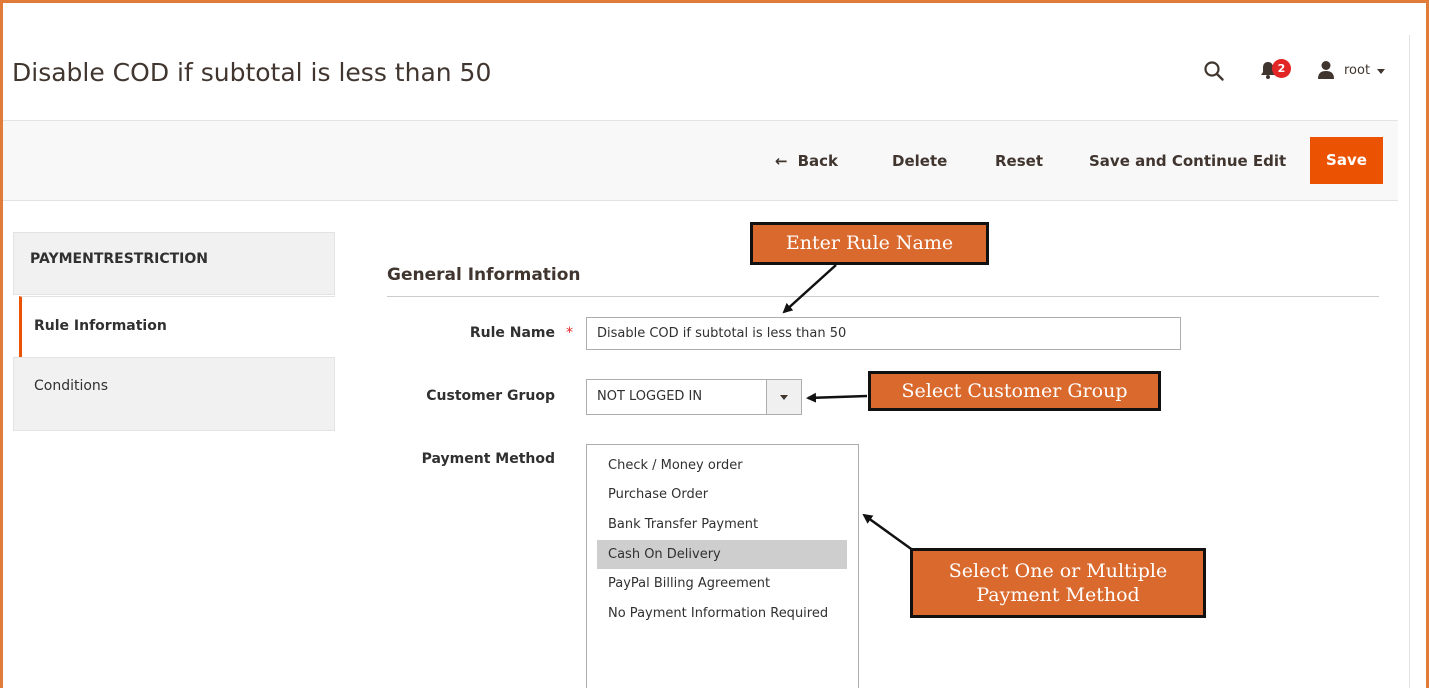  What do you see at coordinates (781, 161) in the screenshot?
I see `arrow-left-icon: ←` at bounding box center [781, 161].